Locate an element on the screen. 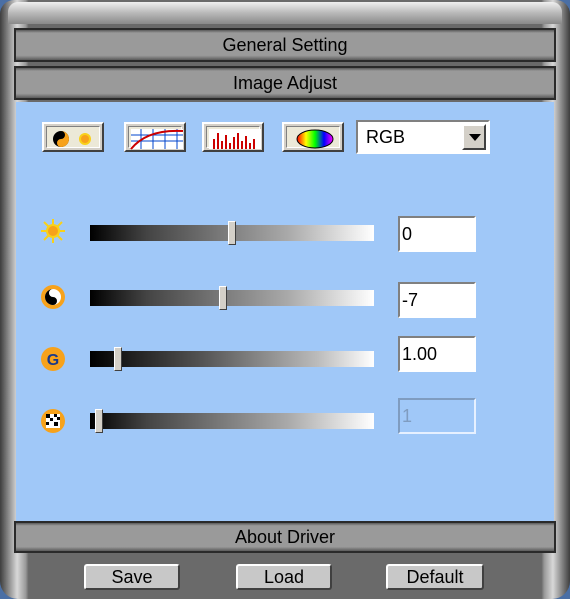  contrast-sun-icon is located at coordinates (72, 139).